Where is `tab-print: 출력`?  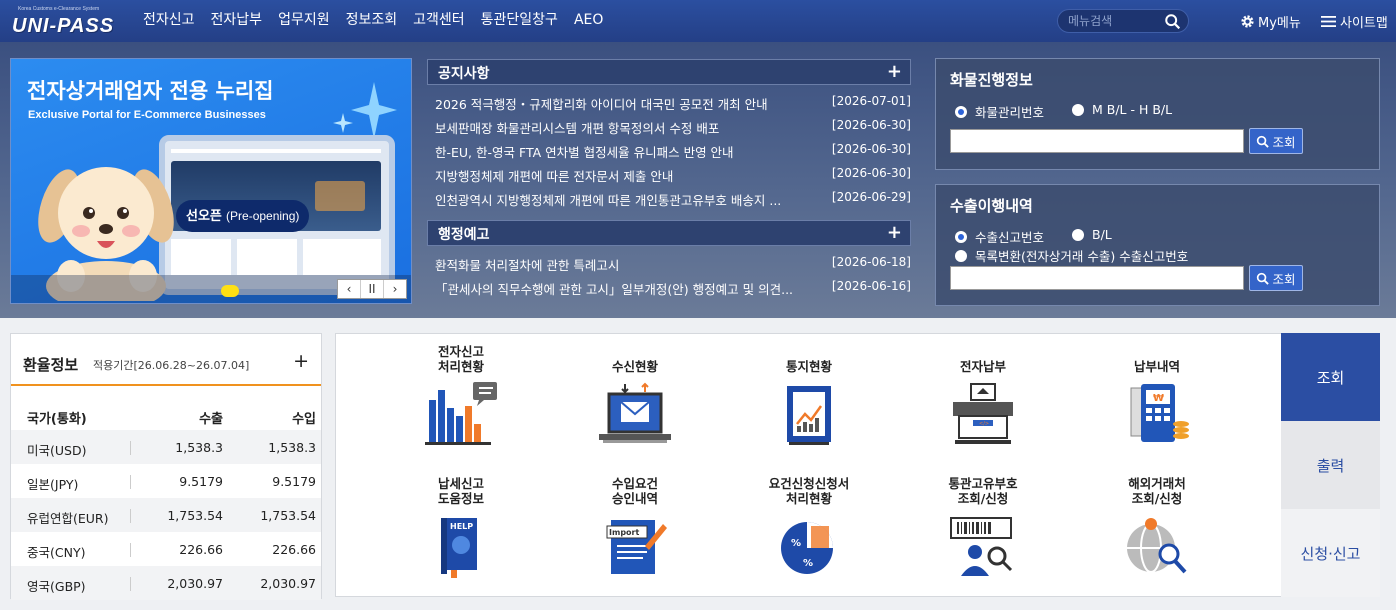
tab-print: 출력 is located at coordinates (1330, 465).